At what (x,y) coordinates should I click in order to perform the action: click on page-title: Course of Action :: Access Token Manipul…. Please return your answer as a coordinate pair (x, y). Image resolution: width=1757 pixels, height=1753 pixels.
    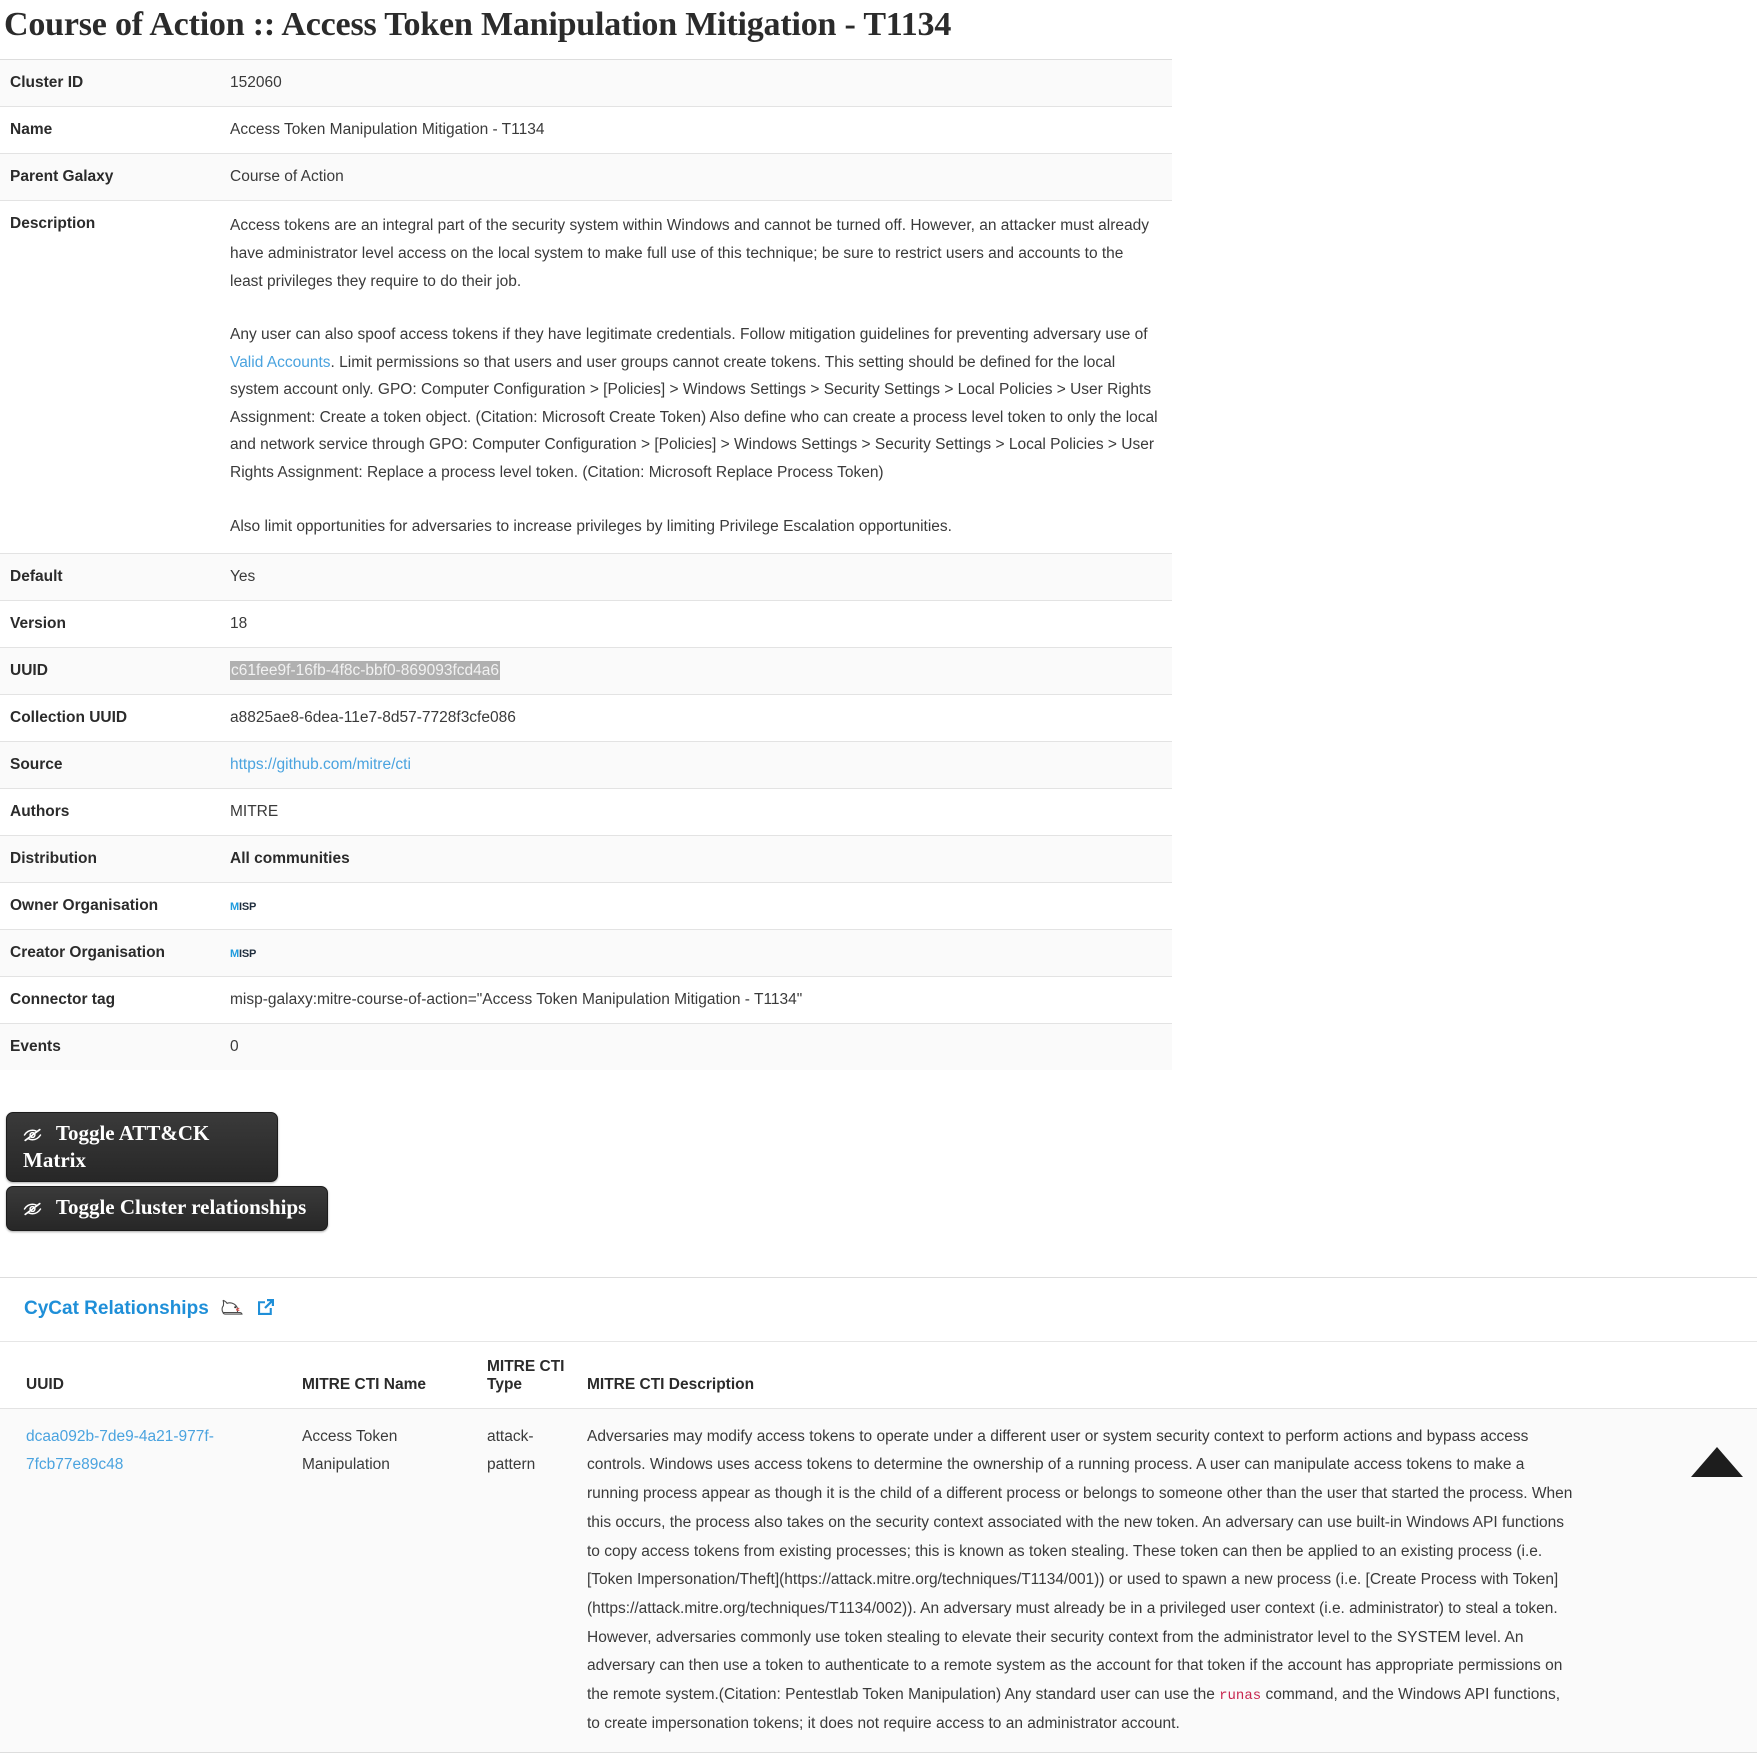
    Looking at the image, I should click on (478, 24).